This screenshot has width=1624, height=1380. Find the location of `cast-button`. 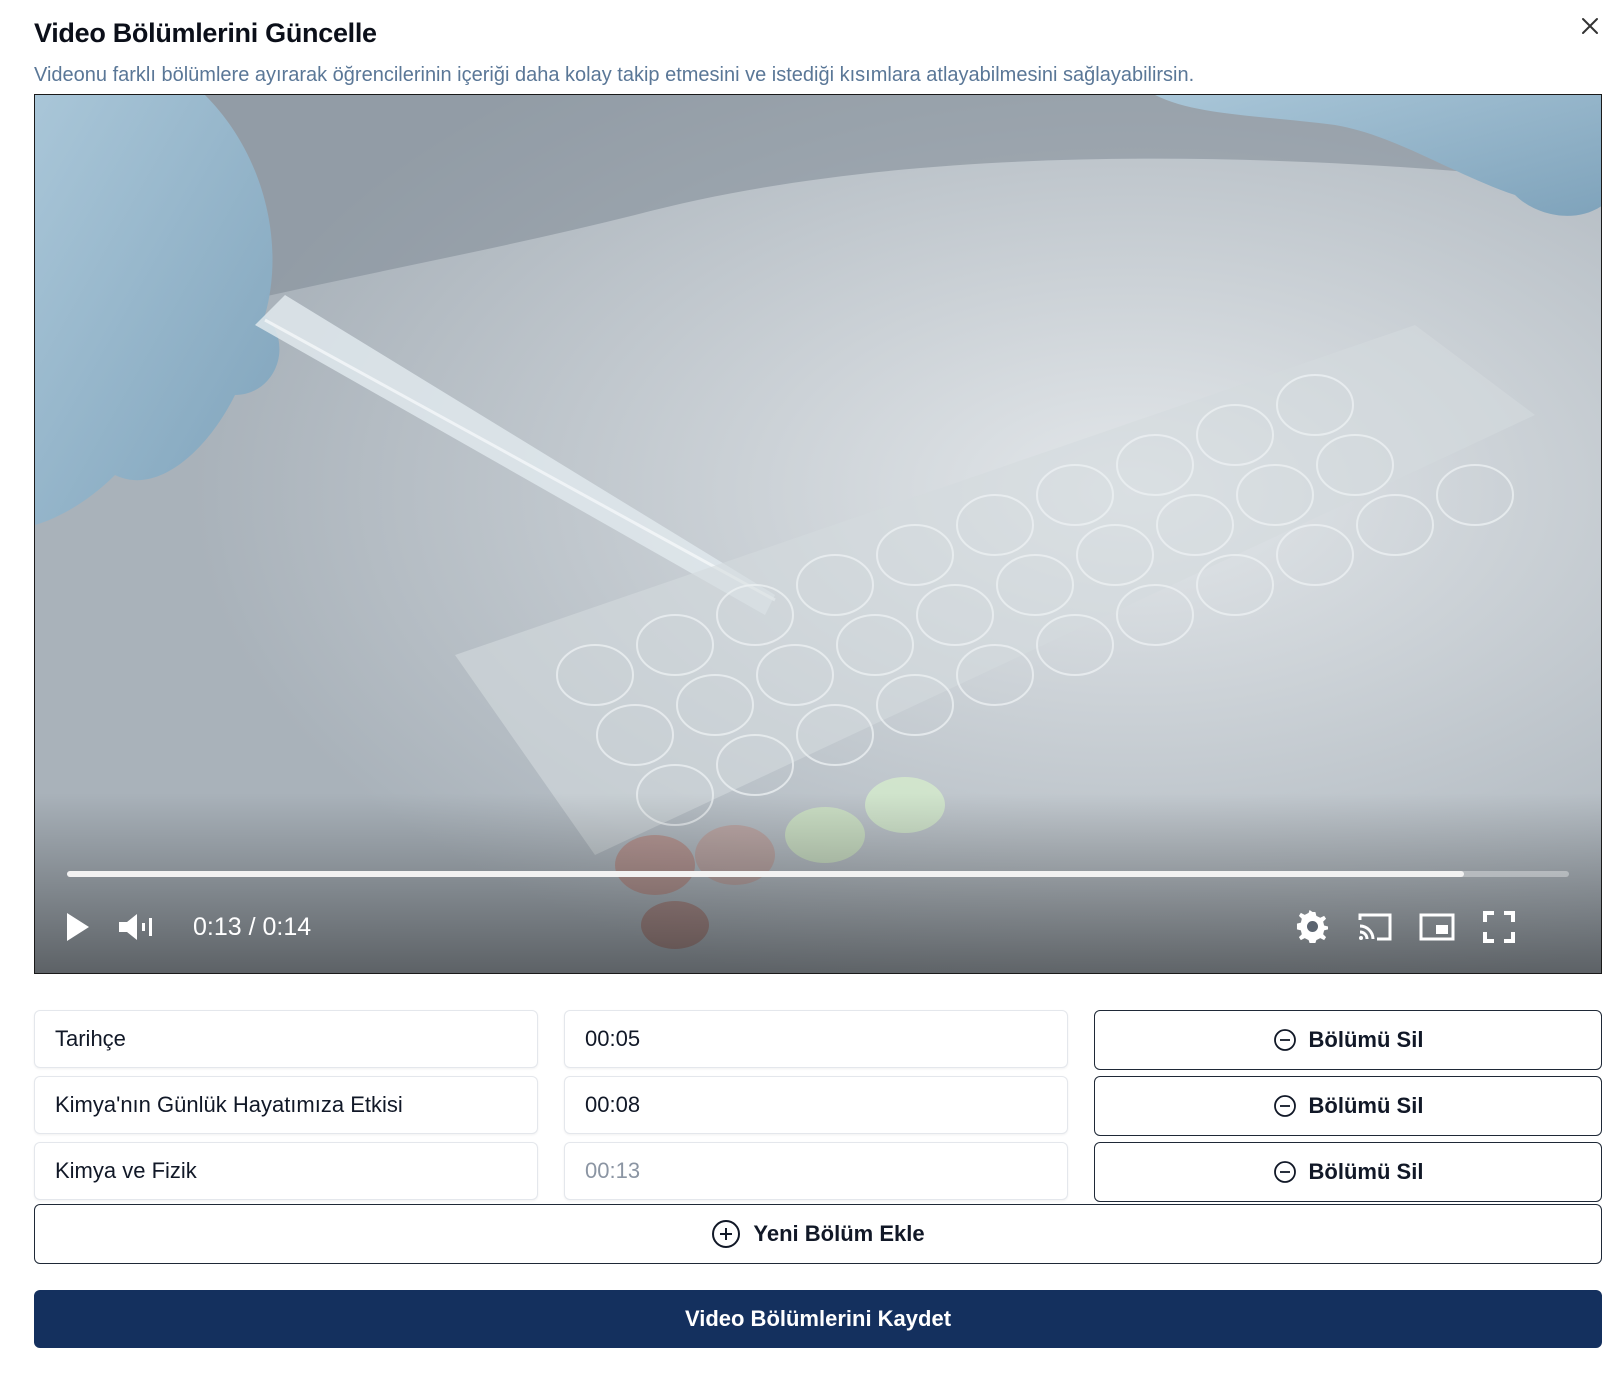

cast-button is located at coordinates (1375, 927).